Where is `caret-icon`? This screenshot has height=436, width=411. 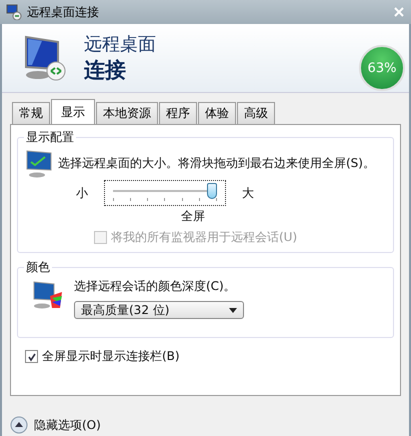
caret-icon is located at coordinates (233, 310).